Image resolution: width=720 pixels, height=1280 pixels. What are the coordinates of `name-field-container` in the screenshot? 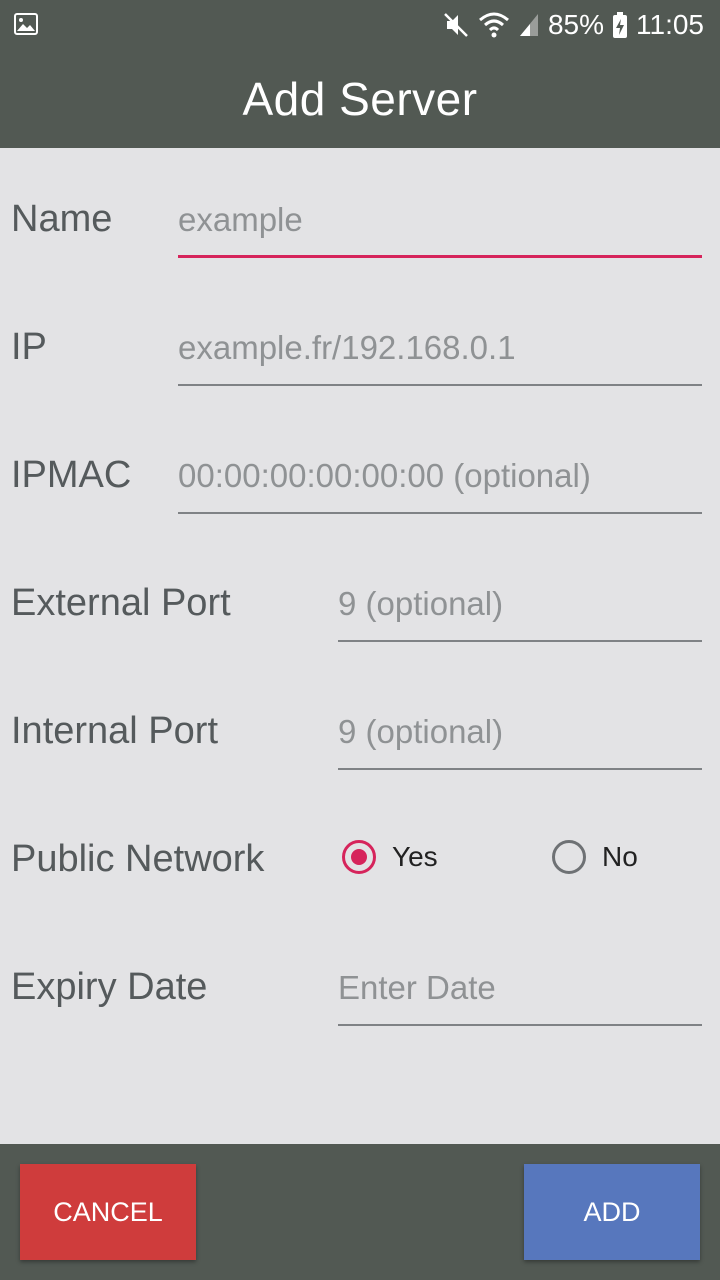 It's located at (440, 224).